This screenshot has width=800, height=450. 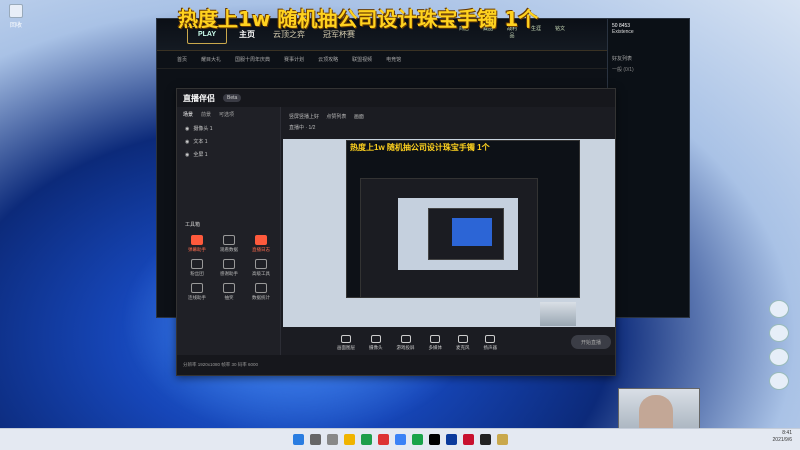 What do you see at coordinates (435, 347) in the screenshot?
I see `btn-label: 多媒体` at bounding box center [435, 347].